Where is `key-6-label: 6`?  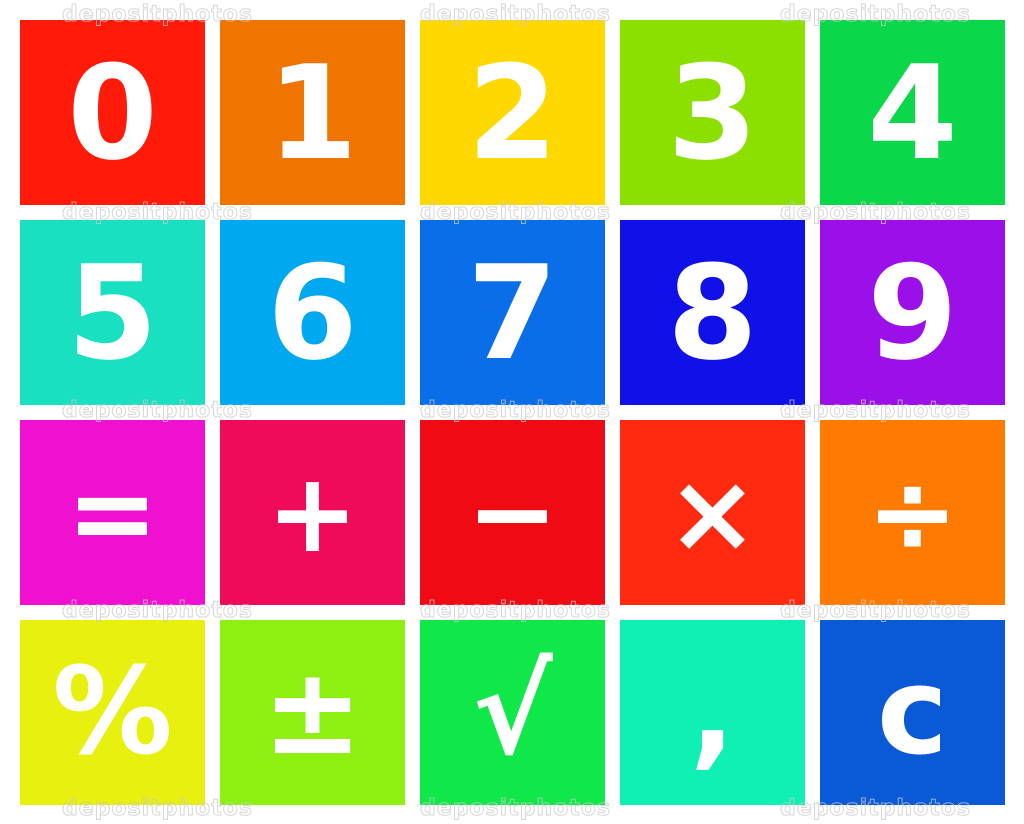
key-6-label: 6 is located at coordinates (312, 312).